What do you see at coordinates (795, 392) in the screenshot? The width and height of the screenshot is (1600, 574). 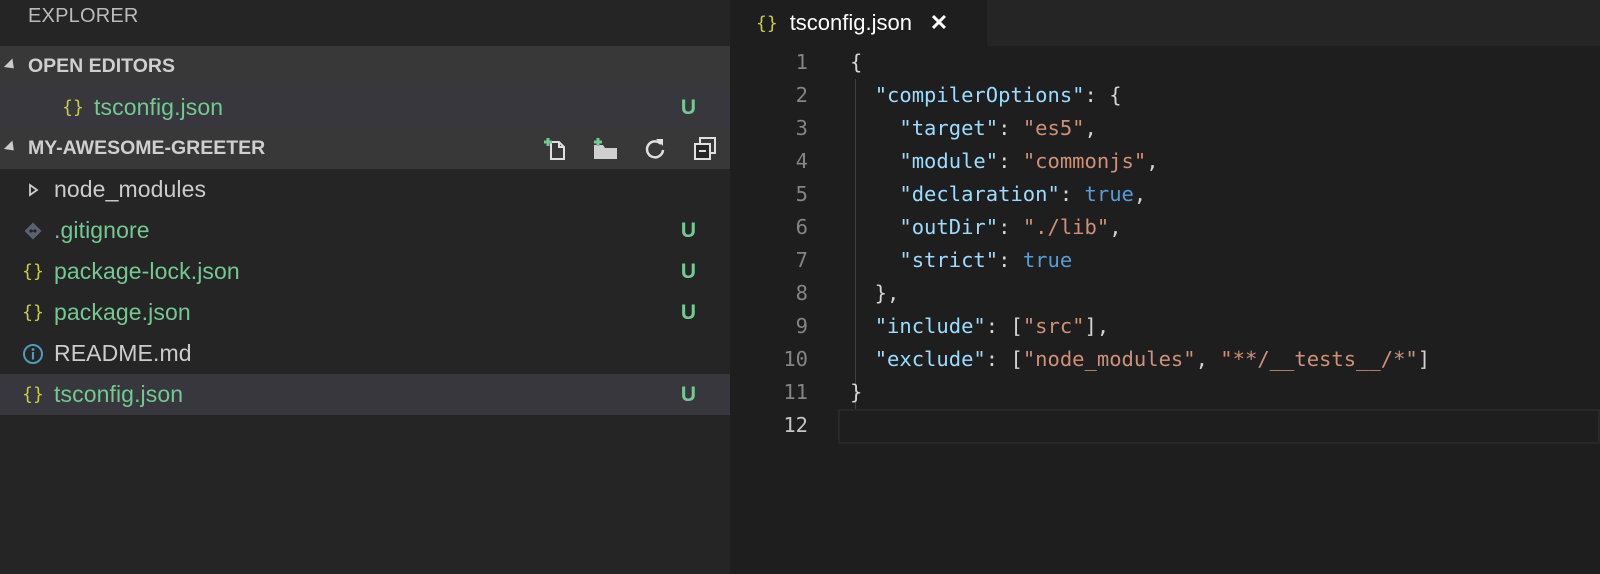 I see `line-number: 11` at bounding box center [795, 392].